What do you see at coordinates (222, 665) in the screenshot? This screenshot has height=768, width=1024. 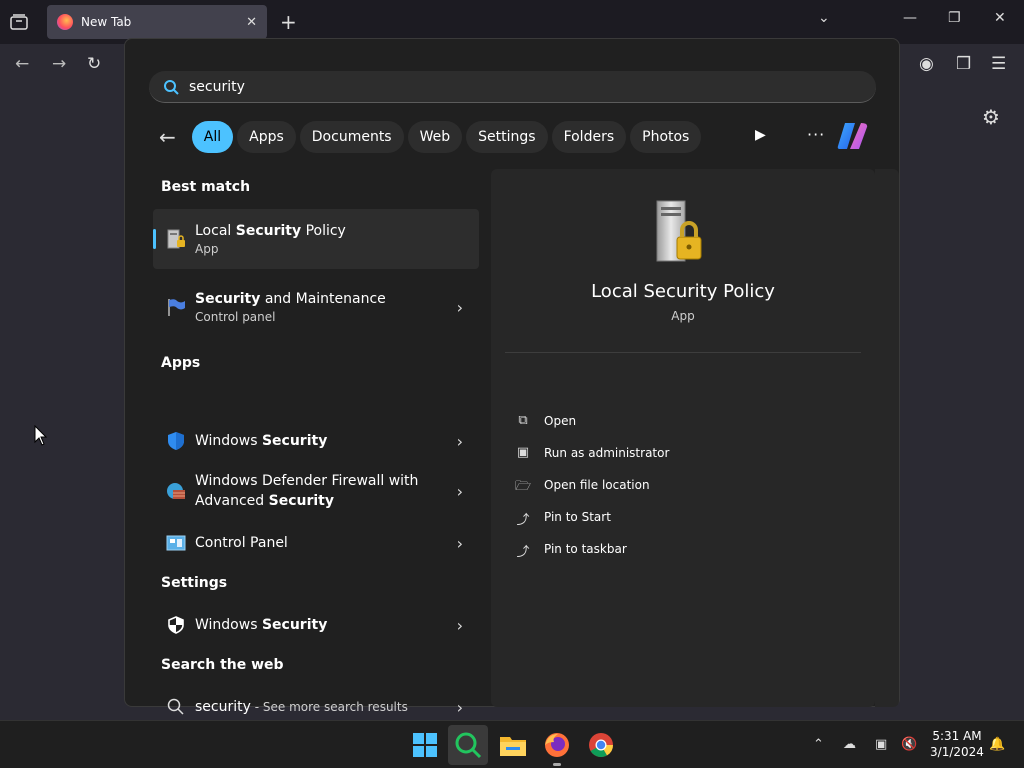 I see `search-web-header: Search the web` at bounding box center [222, 665].